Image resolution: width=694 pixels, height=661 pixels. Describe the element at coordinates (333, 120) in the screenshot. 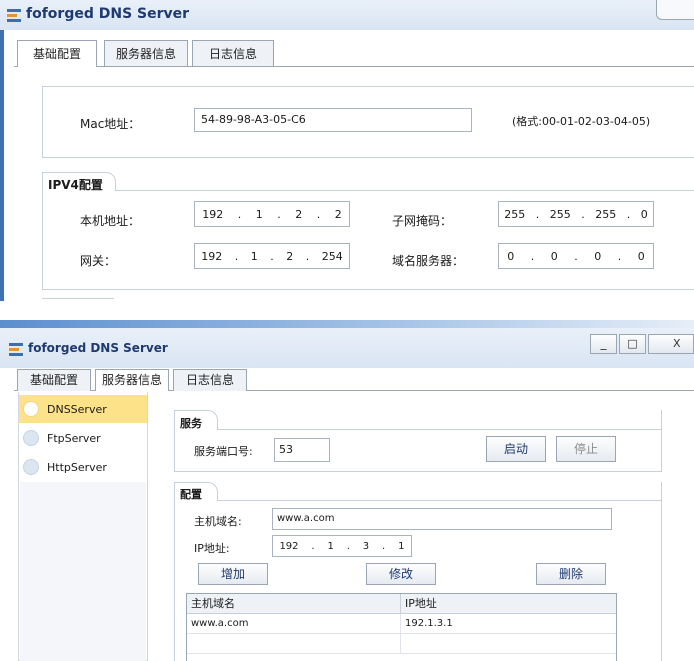

I see `mac-address-input: 54-89-98-A3-05-C6` at that location.